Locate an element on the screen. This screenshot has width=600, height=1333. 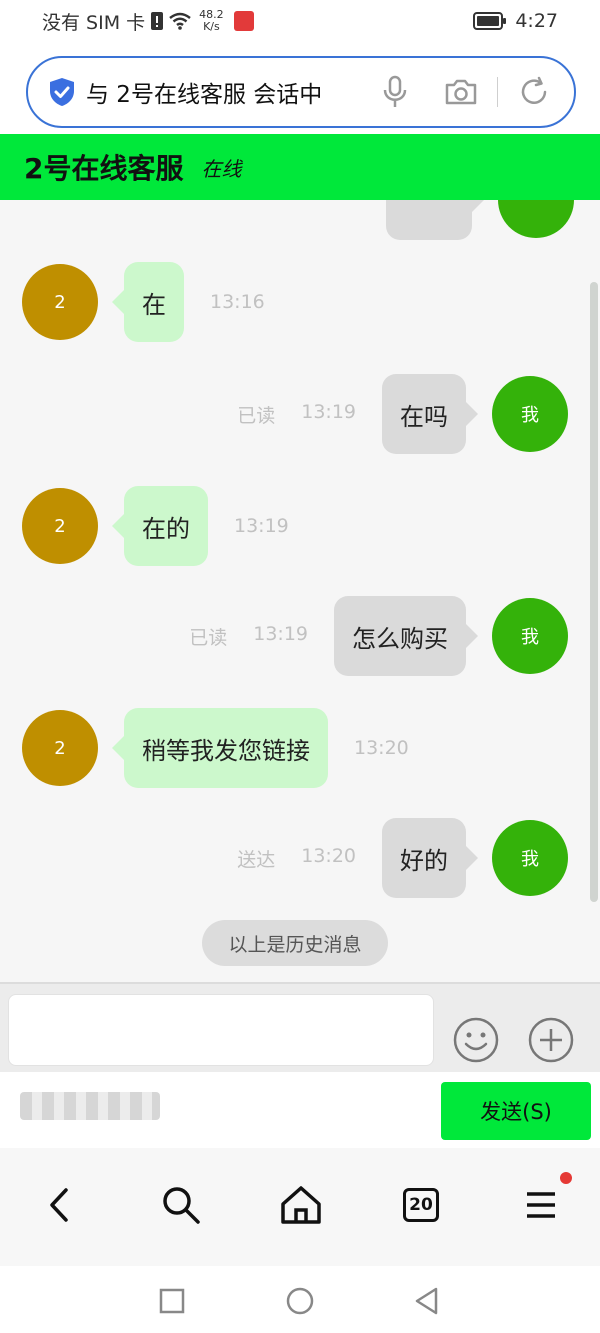
search-icon is located at coordinates (181, 1205).